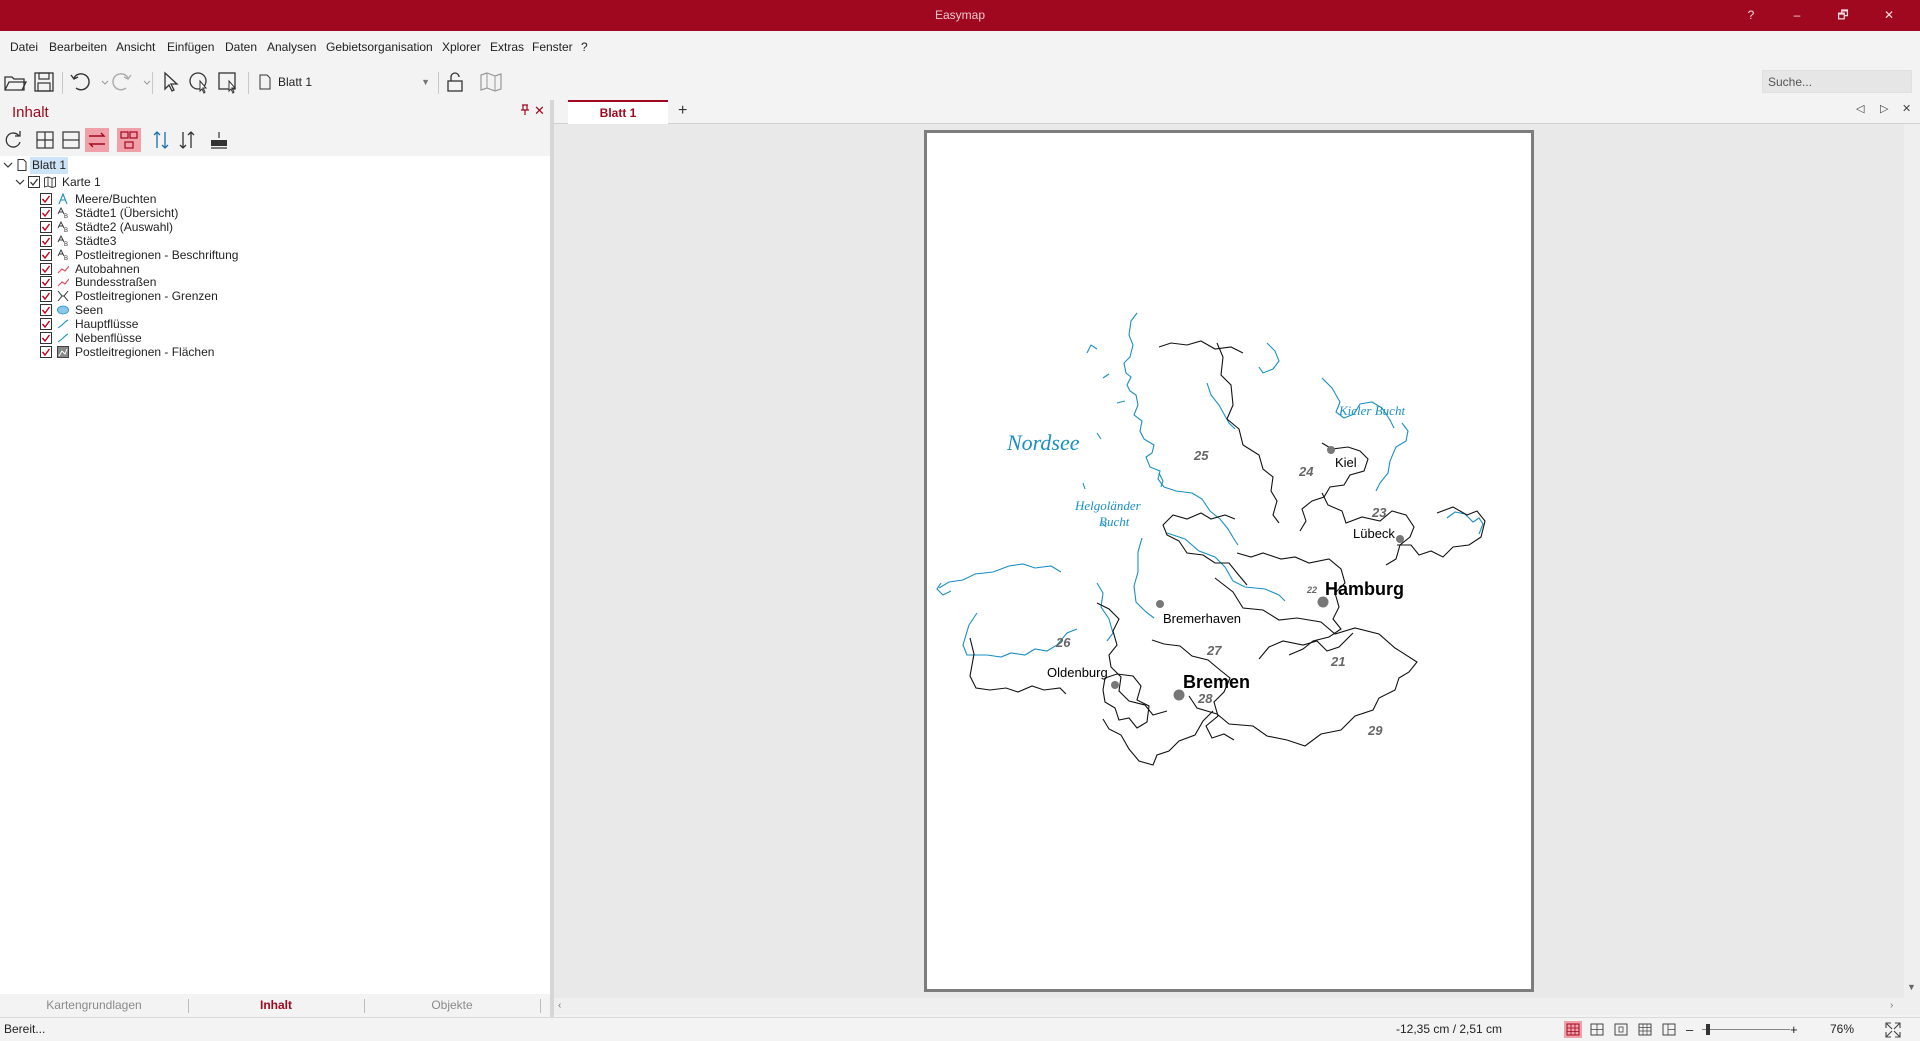 The image size is (1920, 1041). I want to click on scroll-right-icon: ›, so click(1891, 1005).